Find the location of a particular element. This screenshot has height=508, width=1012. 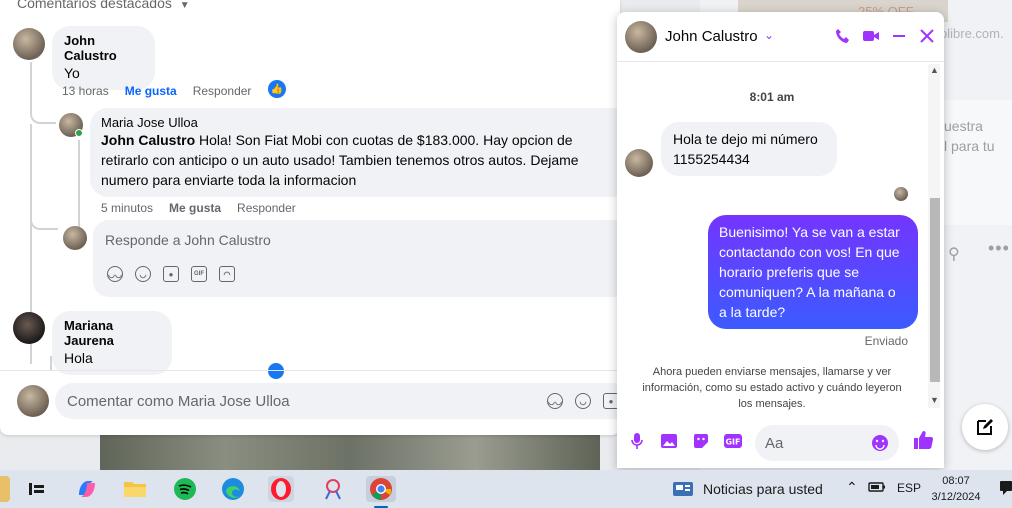

compose-icon is located at coordinates (985, 427).